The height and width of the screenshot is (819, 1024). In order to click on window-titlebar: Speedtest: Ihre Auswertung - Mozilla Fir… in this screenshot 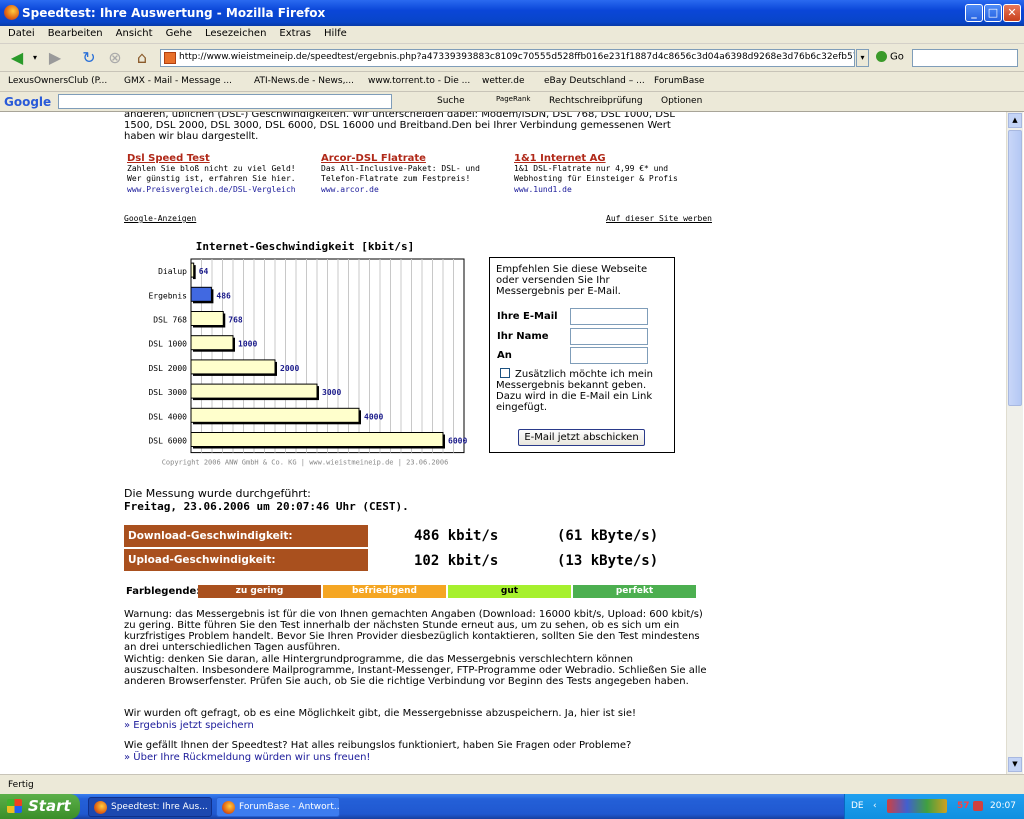, I will do `click(512, 13)`.